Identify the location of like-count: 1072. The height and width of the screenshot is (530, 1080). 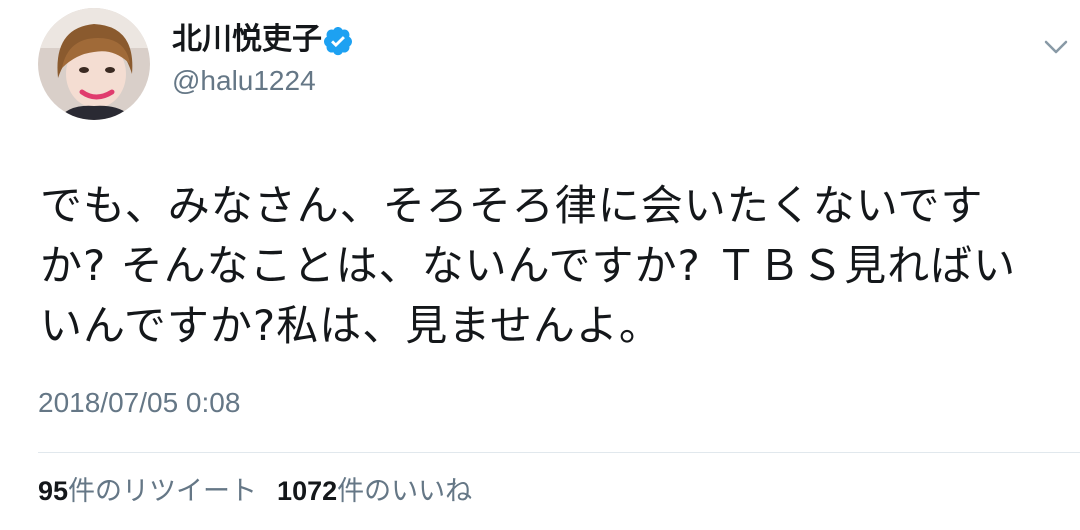
(307, 491).